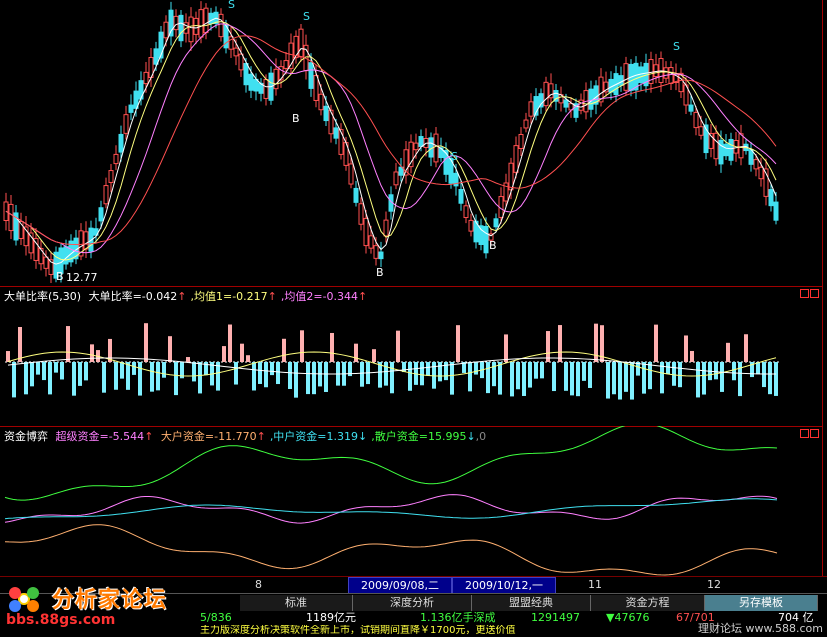  I want to click on avg2-arrow: ↑, so click(363, 296).